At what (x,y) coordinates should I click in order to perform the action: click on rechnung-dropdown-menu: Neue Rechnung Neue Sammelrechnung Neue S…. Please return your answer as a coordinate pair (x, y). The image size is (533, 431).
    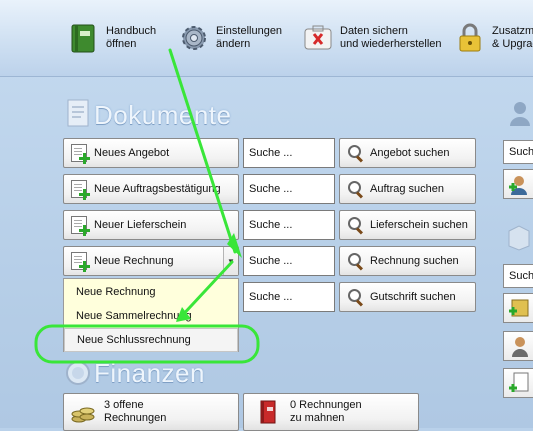
    Looking at the image, I should click on (151, 315).